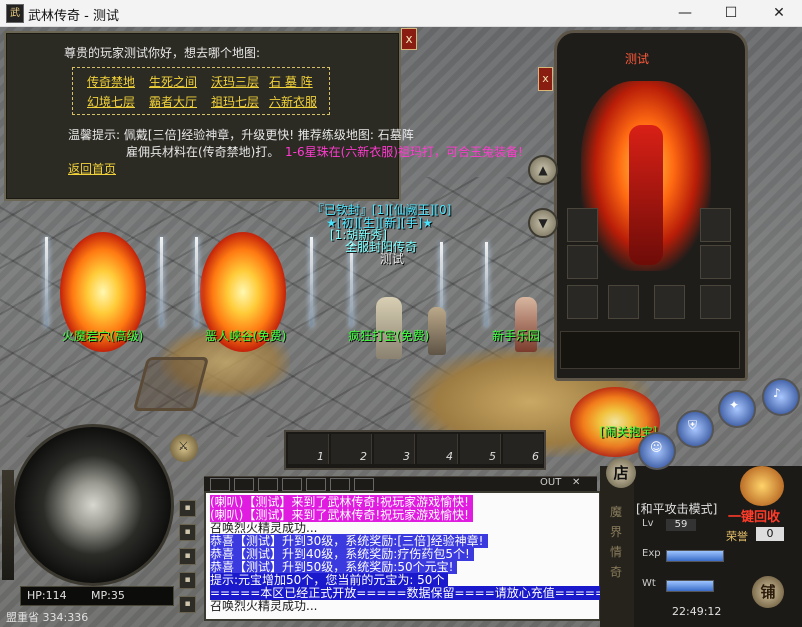  I want to click on character-panel: 测试, so click(651, 205).